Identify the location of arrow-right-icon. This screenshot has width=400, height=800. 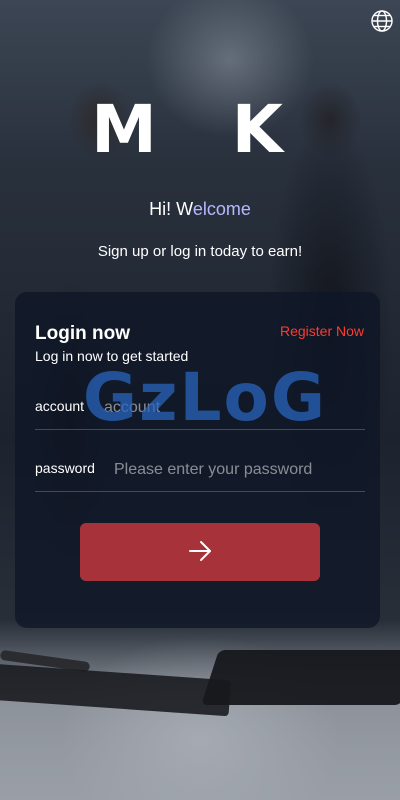
(200, 552).